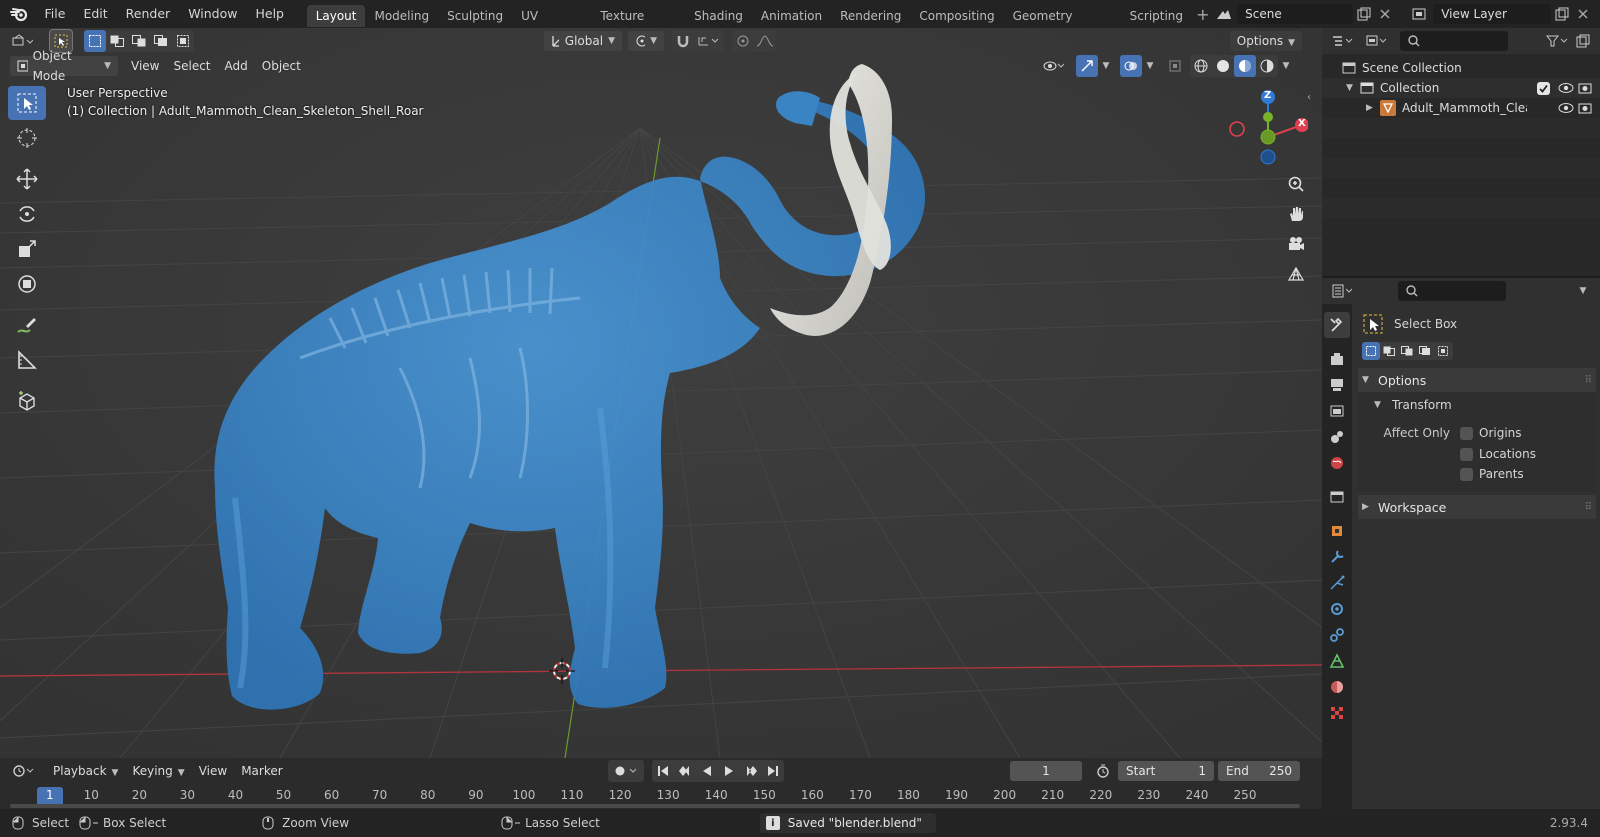 The height and width of the screenshot is (837, 1600). What do you see at coordinates (847, 823) in the screenshot?
I see `status-report: i Saved "blender.blend"` at bounding box center [847, 823].